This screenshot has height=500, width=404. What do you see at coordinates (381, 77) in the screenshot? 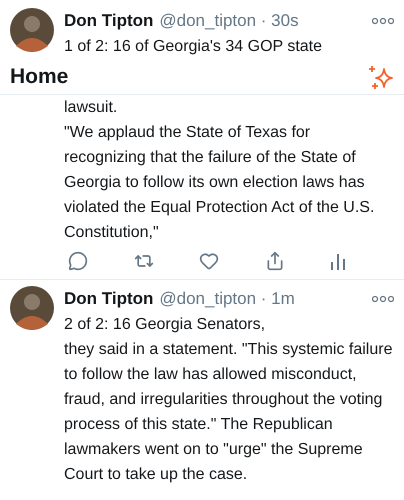
I see `sparkle-icon` at bounding box center [381, 77].